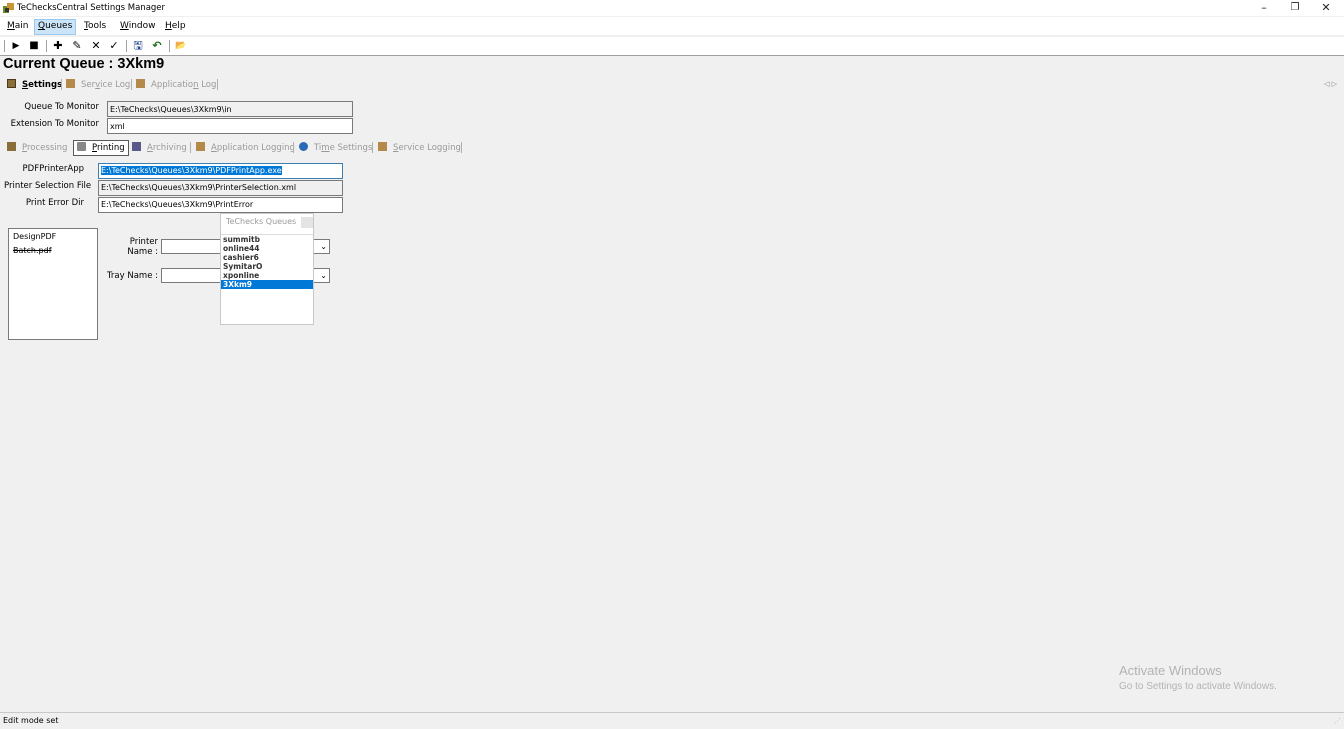 The width and height of the screenshot is (1344, 729). Describe the element at coordinates (267, 284) in the screenshot. I see `queue-item-selected: 3Xkm9` at that location.